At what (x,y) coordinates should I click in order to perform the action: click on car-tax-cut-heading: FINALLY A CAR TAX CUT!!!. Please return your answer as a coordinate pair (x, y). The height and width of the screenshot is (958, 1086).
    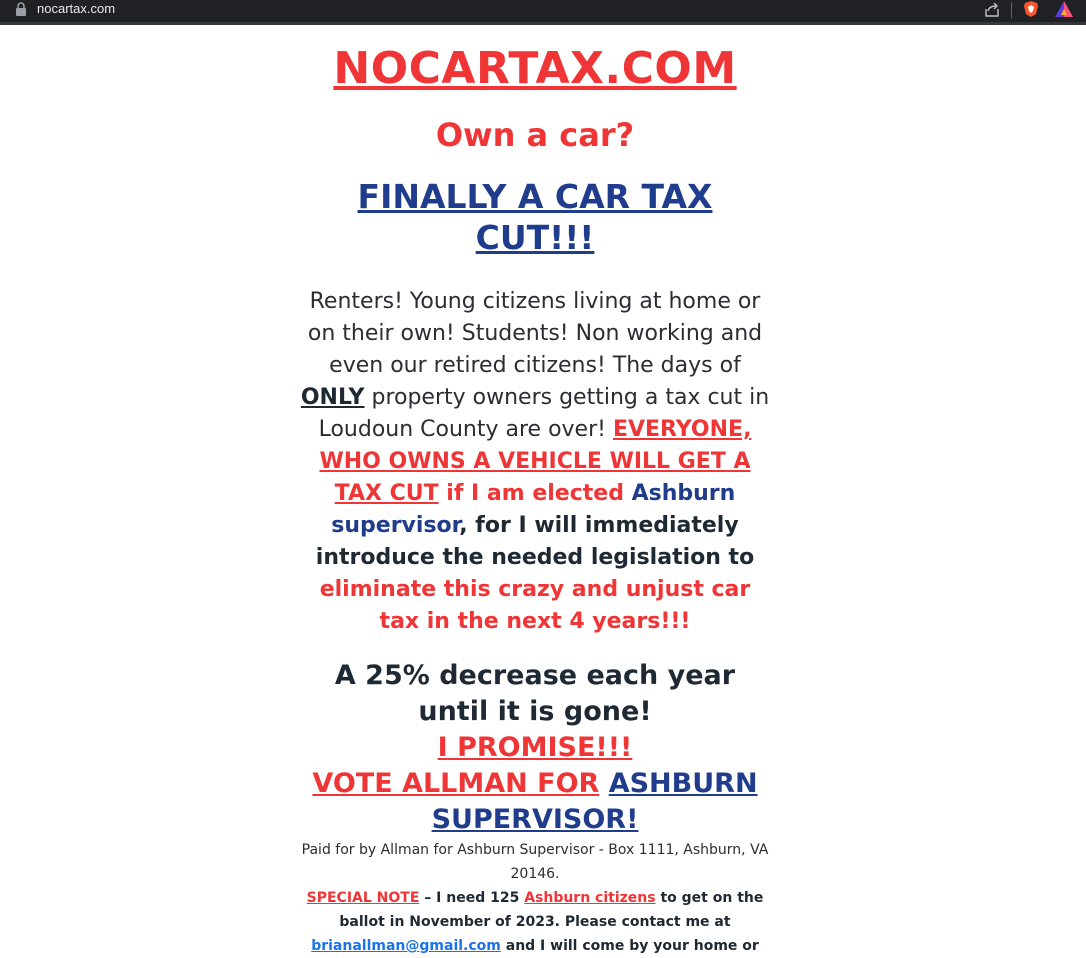
    Looking at the image, I should click on (535, 217).